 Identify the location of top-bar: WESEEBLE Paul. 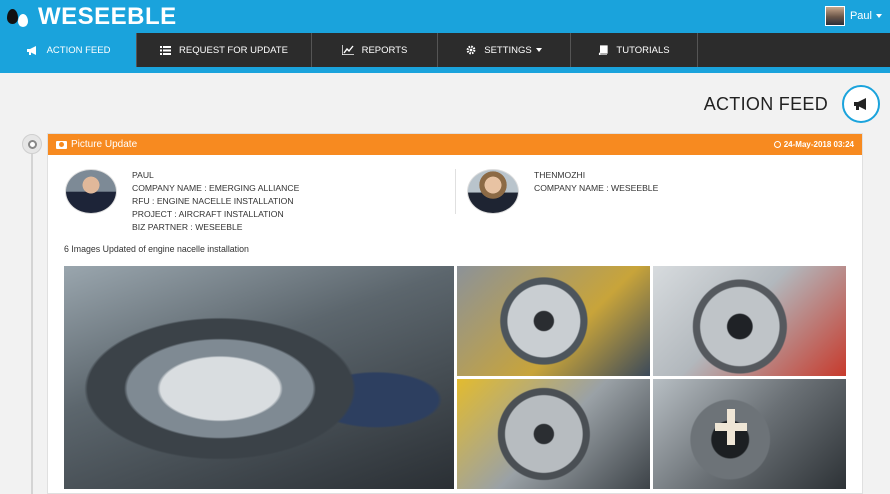
(445, 16).